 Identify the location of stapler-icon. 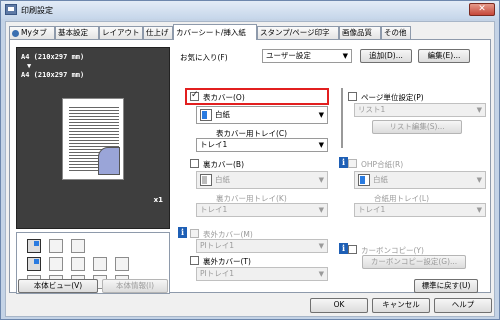
(56, 246).